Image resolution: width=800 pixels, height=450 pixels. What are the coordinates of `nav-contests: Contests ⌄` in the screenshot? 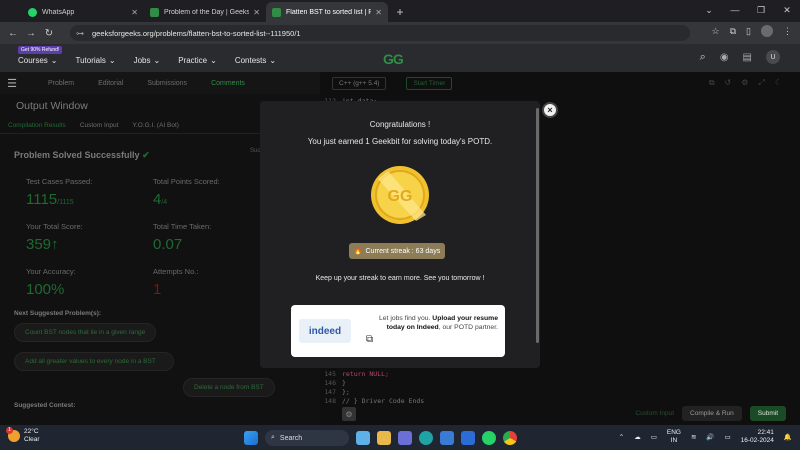 It's located at (255, 60).